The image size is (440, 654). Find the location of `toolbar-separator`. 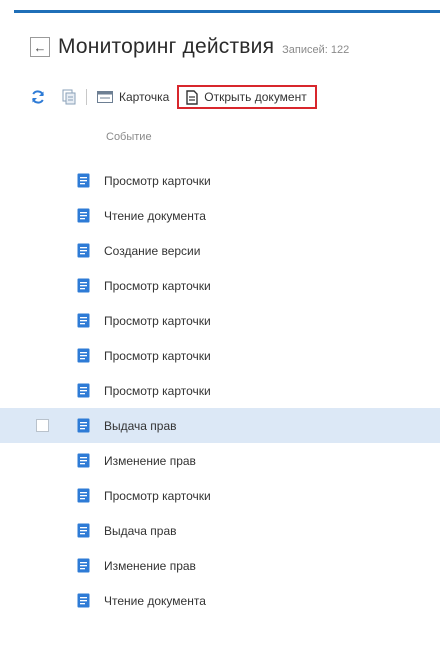

toolbar-separator is located at coordinates (86, 97).